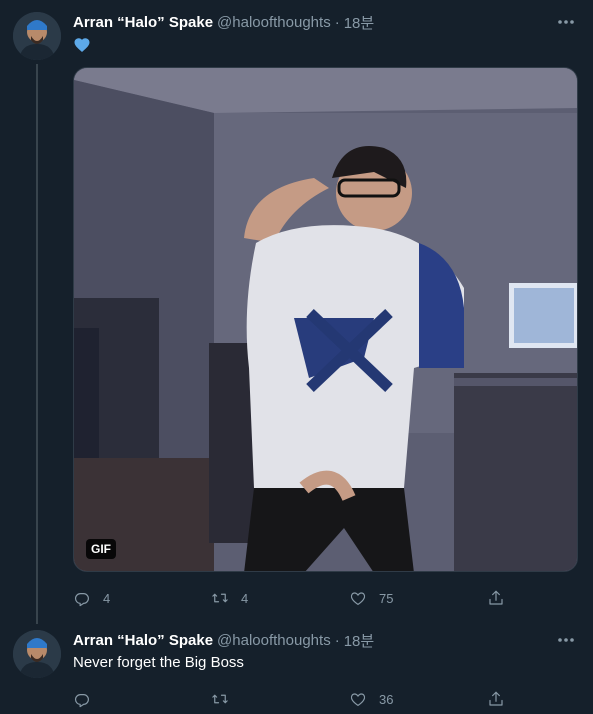 The image size is (593, 714). Describe the element at coordinates (37, 344) in the screenshot. I see `thread-line` at that location.